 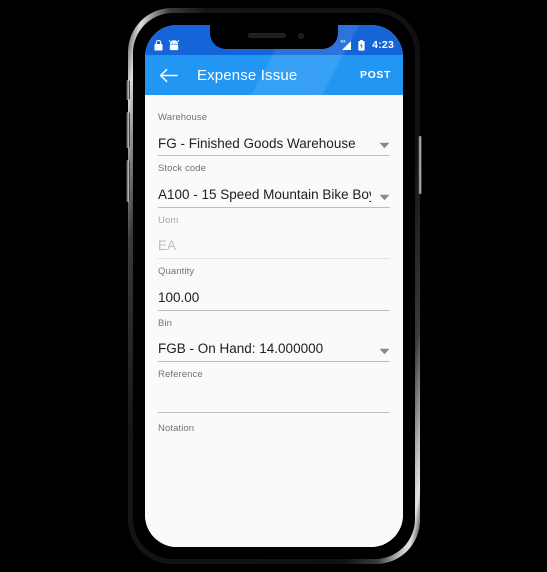 I want to click on field-label: Warehouse, so click(x=183, y=117).